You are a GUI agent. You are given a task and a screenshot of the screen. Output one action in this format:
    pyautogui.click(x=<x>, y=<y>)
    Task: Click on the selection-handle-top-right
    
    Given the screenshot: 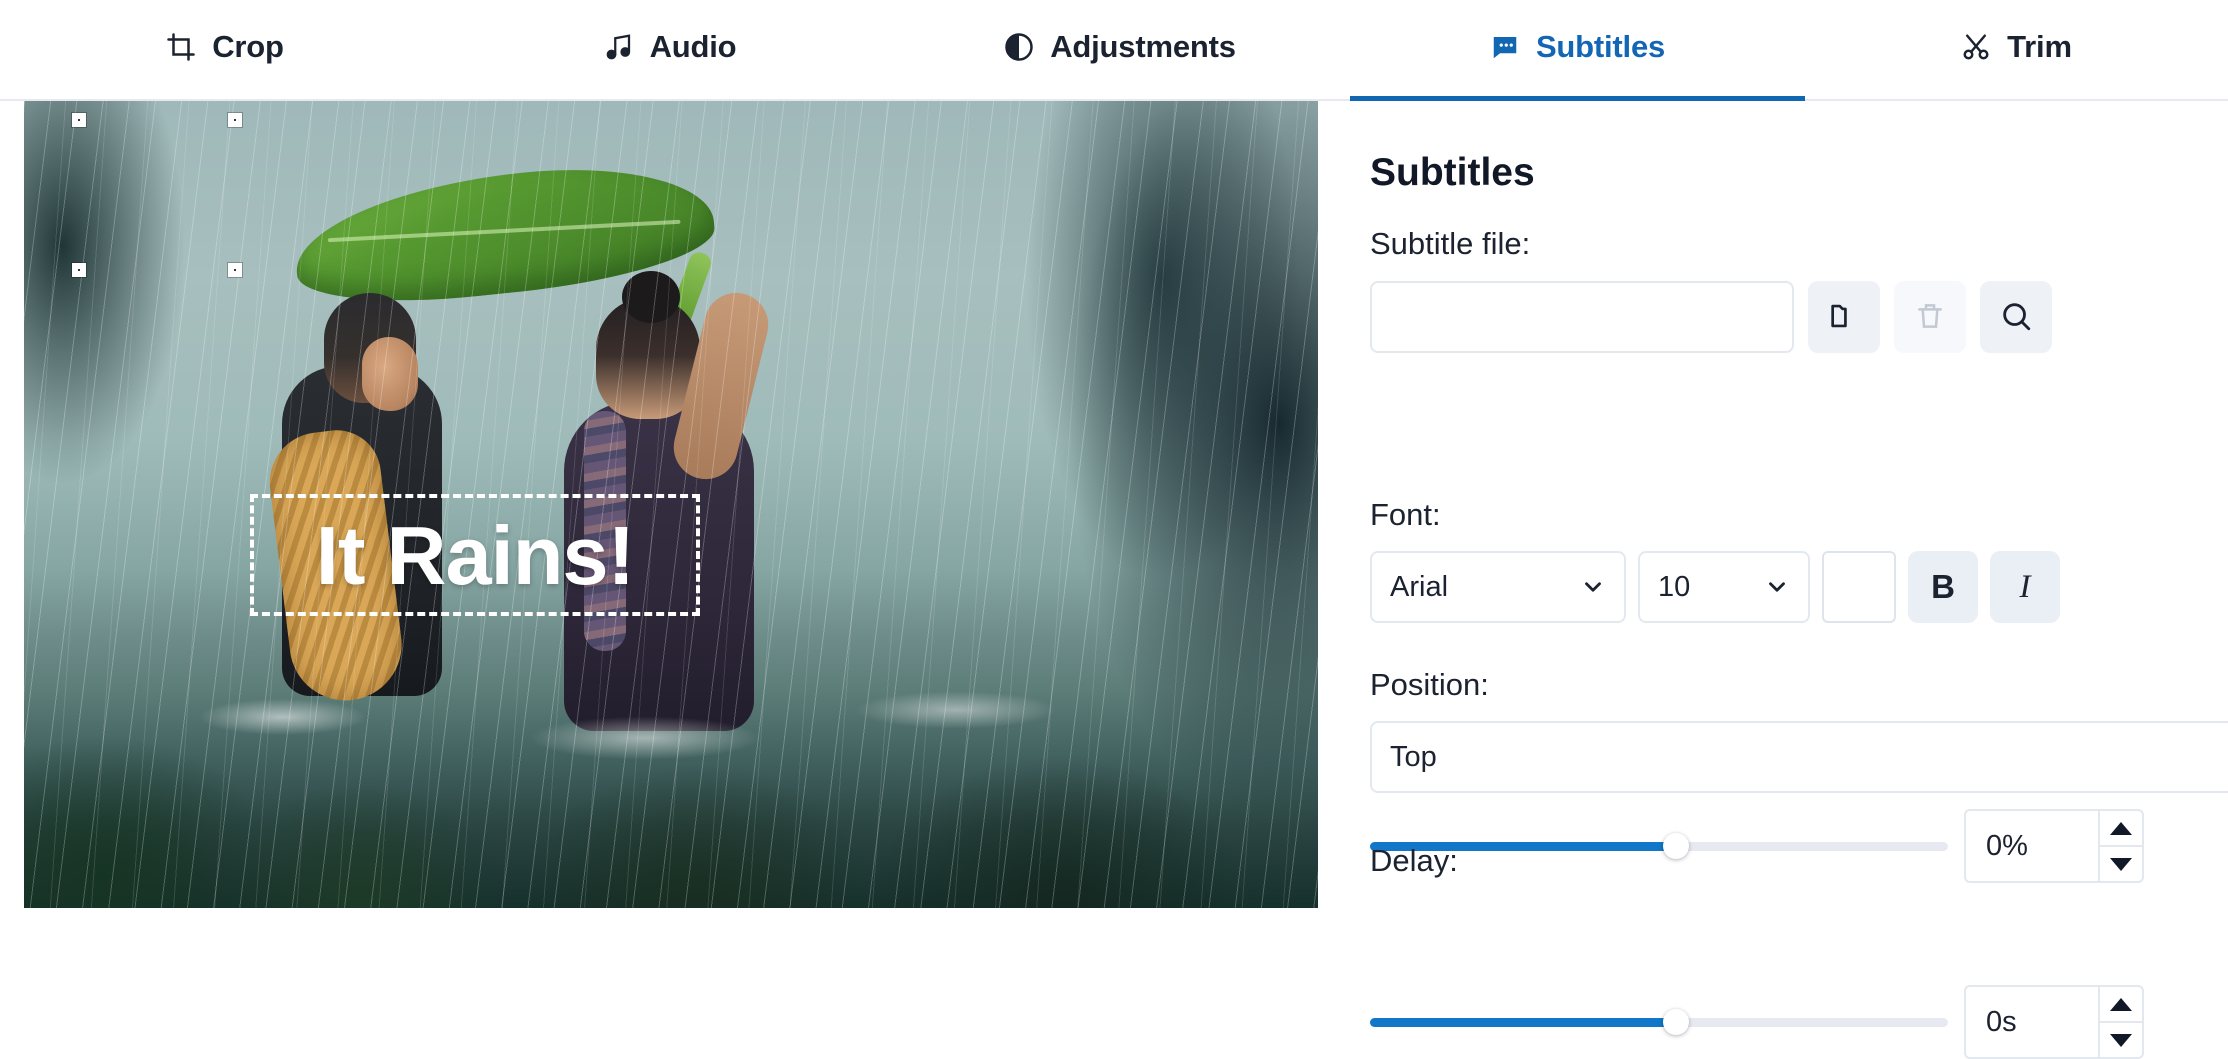 What is the action you would take?
    pyautogui.click(x=235, y=120)
    